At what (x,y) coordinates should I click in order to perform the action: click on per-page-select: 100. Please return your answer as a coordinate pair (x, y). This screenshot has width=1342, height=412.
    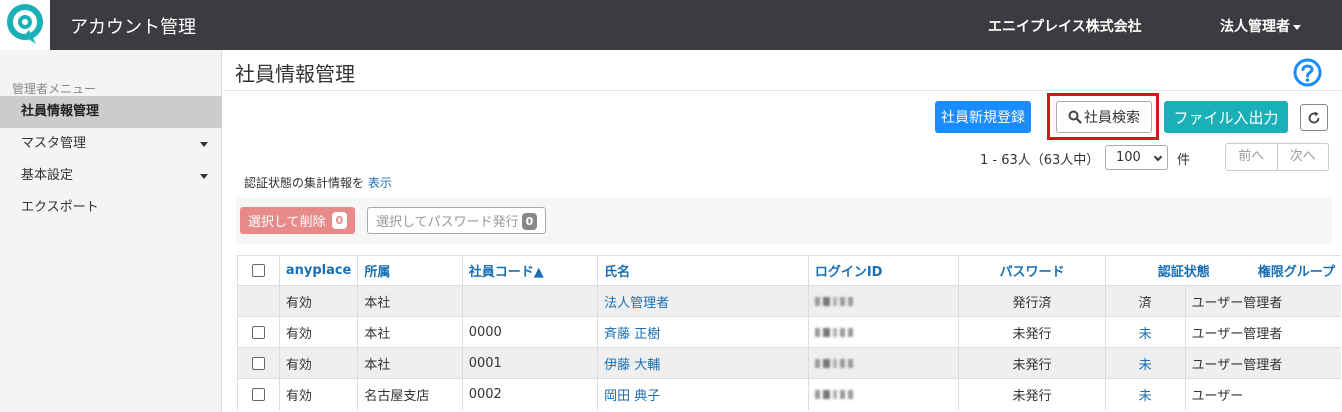
    Looking at the image, I should click on (1136, 157).